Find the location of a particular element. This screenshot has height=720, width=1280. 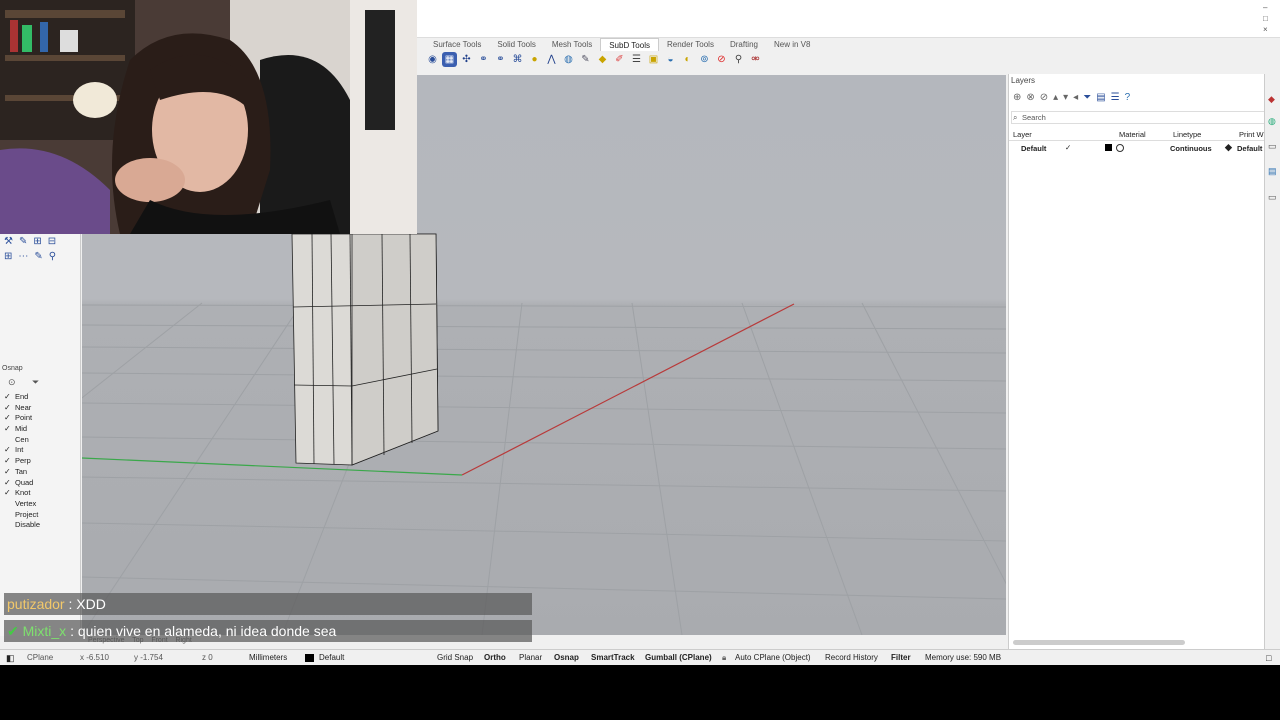

status-units: Millimeters is located at coordinates (268, 657).